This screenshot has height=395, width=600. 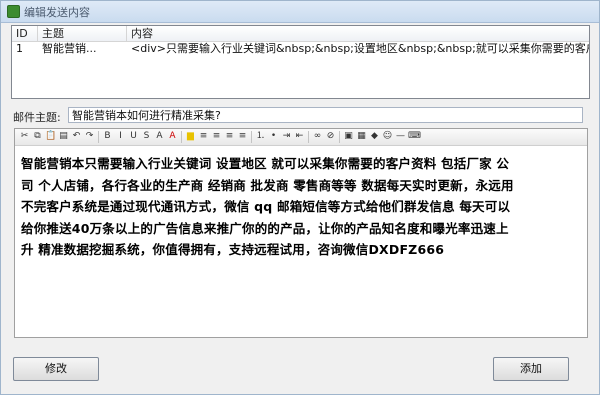 What do you see at coordinates (216, 136) in the screenshot?
I see `align-center-icon: ≡` at bounding box center [216, 136].